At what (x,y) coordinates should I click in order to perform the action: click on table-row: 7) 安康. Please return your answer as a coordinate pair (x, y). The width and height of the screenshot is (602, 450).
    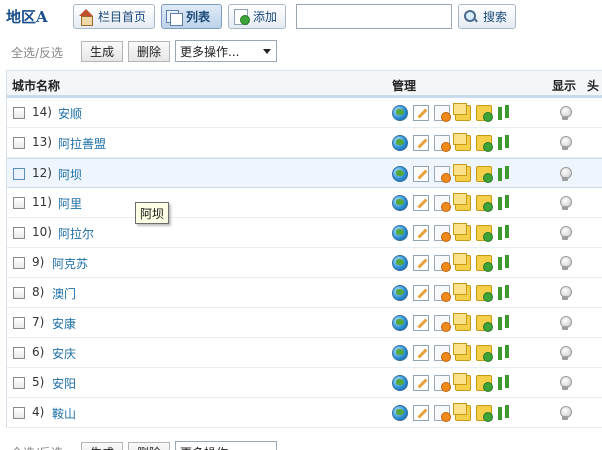
    Looking at the image, I should click on (304, 323).